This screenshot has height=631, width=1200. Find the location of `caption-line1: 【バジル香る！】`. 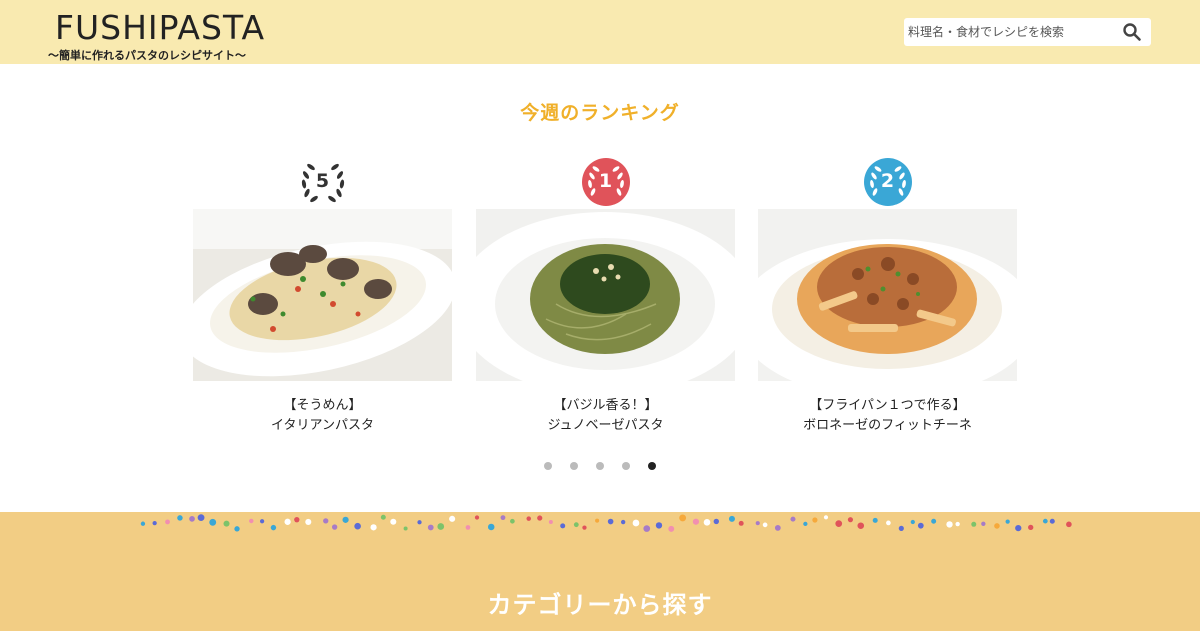

caption-line1: 【バジル香る！】 is located at coordinates (605, 405).